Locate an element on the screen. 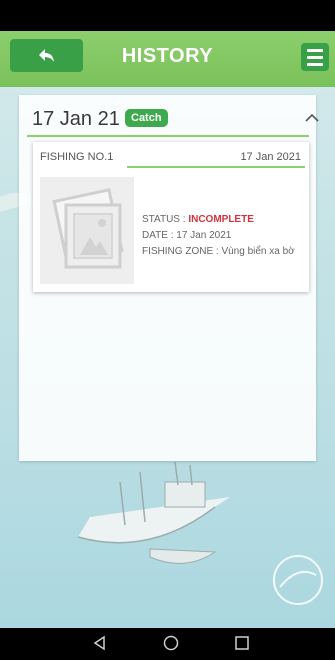 The image size is (335, 660). status-line: STATUS : INCOMPLETE is located at coordinates (218, 220).